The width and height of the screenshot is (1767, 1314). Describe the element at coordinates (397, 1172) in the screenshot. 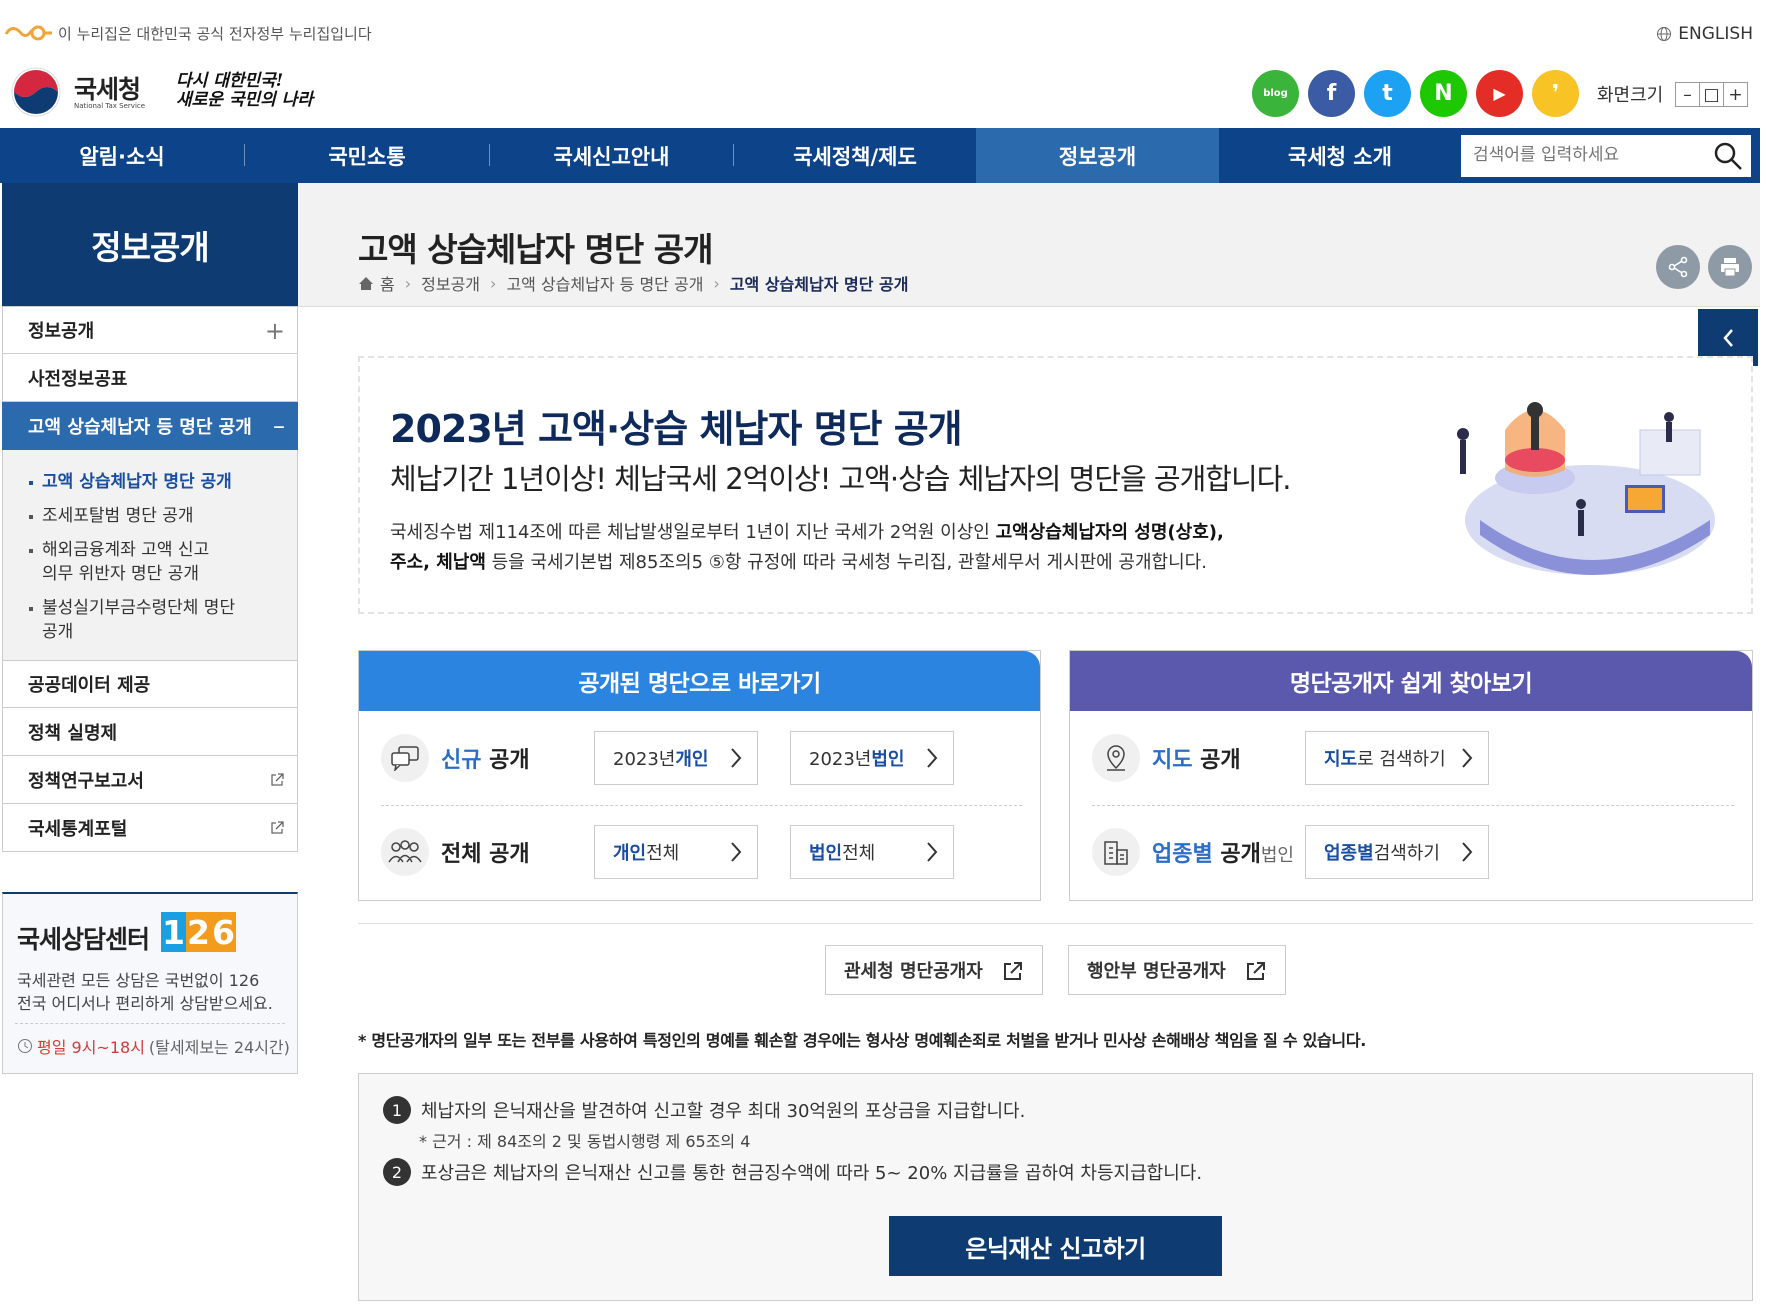

I see `number-badge: 2` at that location.